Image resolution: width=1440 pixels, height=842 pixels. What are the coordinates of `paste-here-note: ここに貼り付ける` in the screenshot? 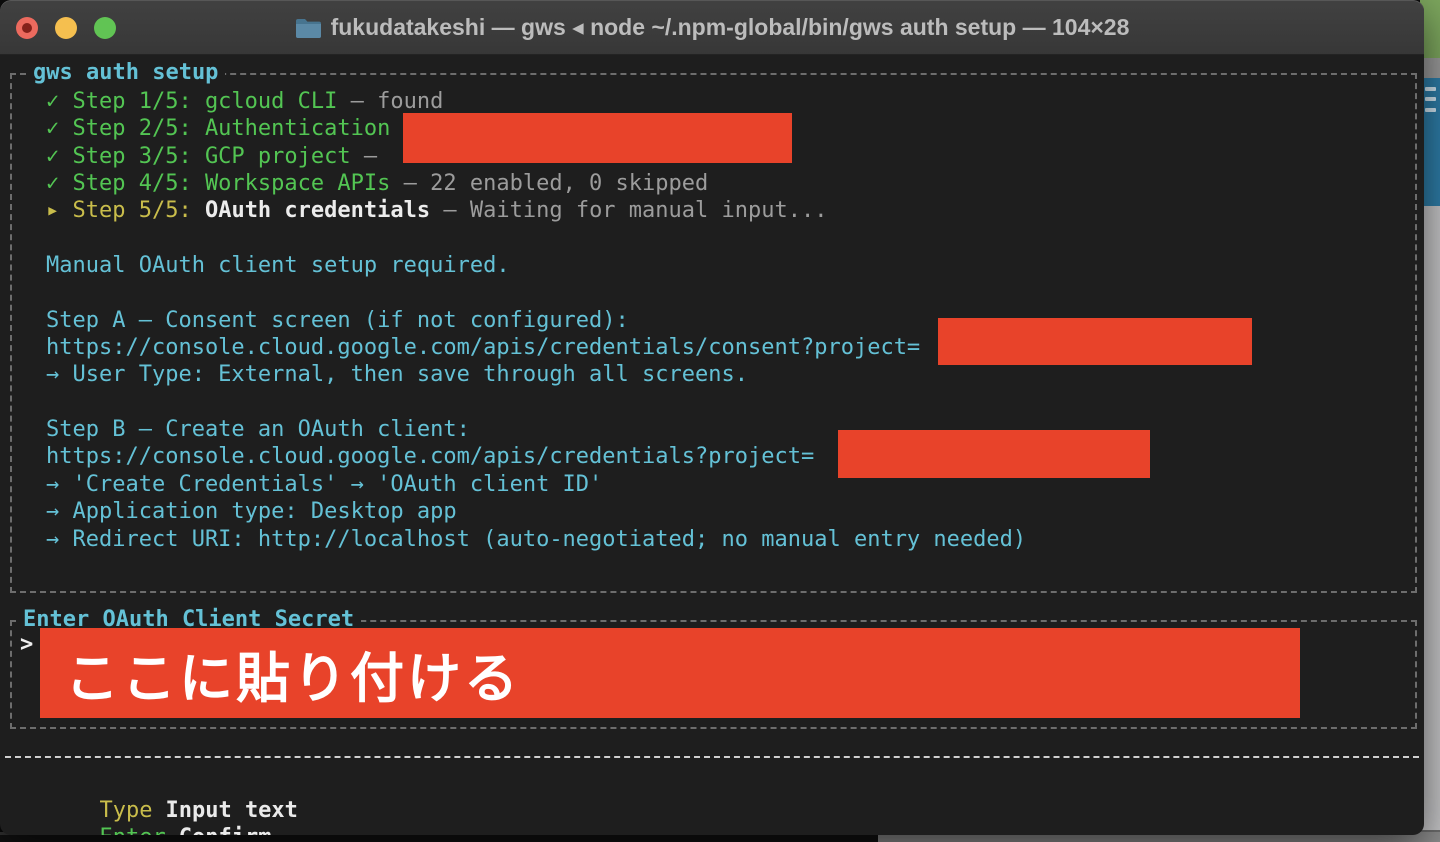 It's located at (293, 678).